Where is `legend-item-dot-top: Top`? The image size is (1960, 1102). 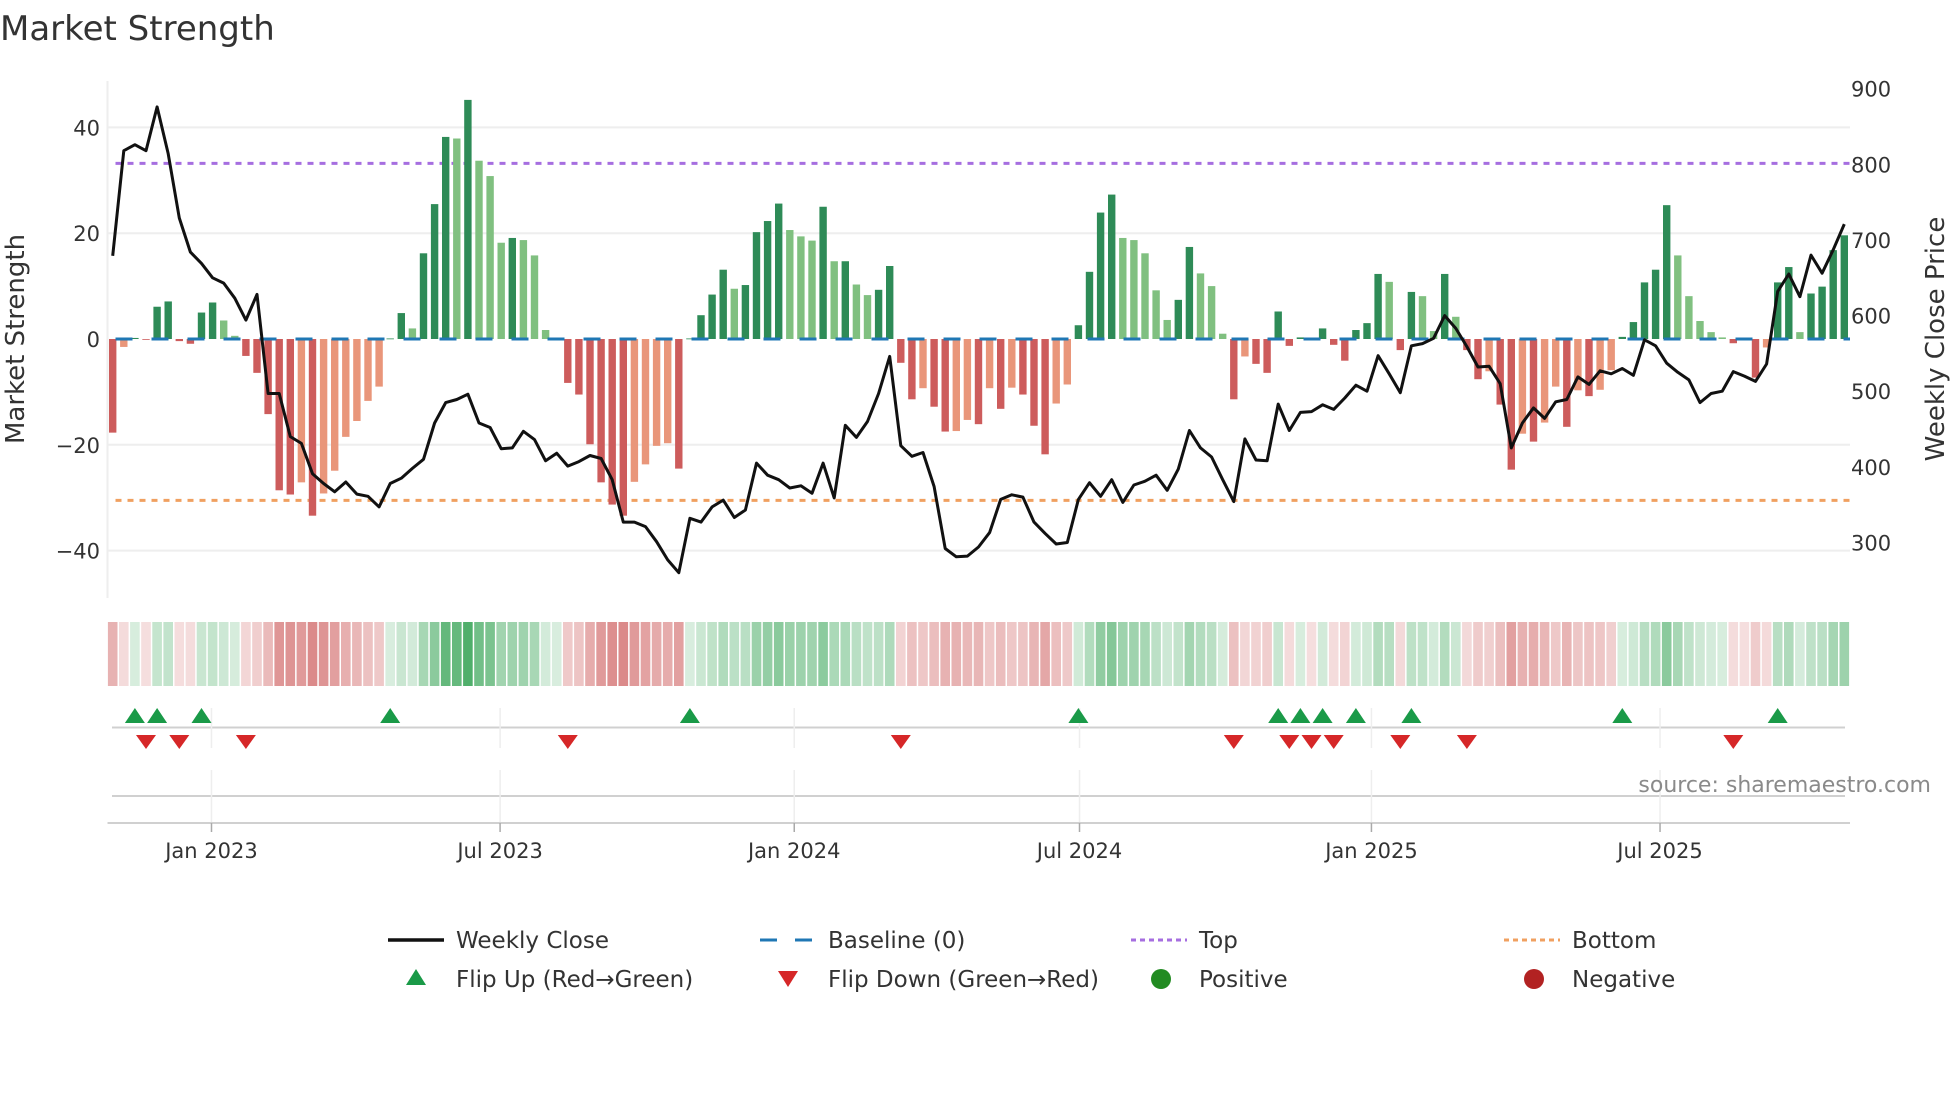
legend-item-dot-top: Top is located at coordinates (1184, 941).